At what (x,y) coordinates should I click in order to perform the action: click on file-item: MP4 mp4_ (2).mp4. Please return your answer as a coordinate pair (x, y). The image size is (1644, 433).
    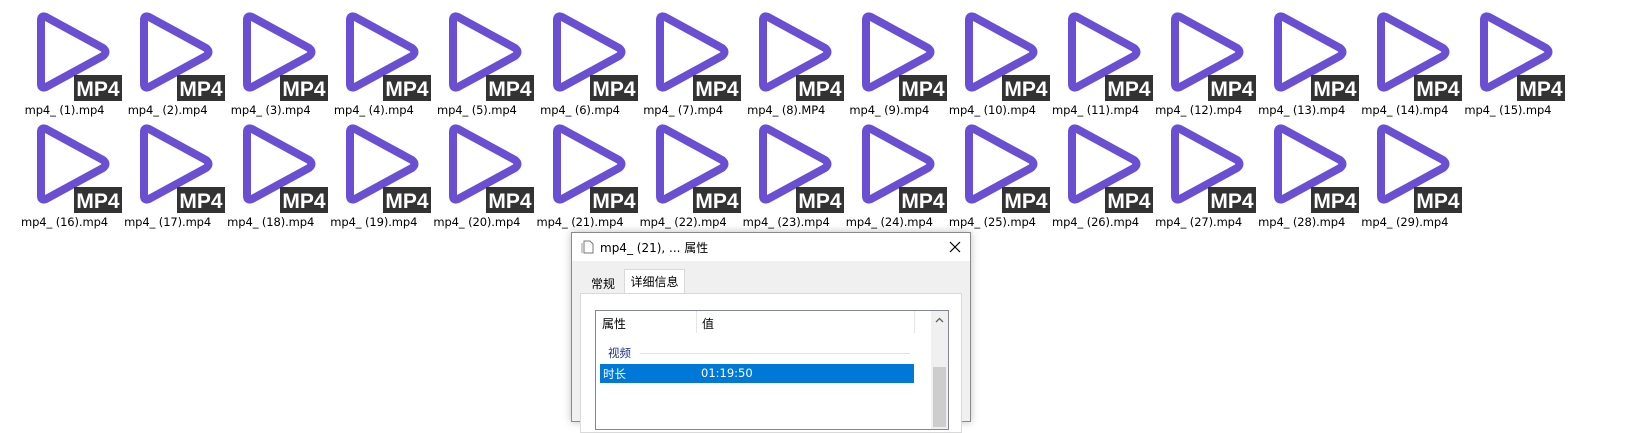
    Looking at the image, I should click on (171, 62).